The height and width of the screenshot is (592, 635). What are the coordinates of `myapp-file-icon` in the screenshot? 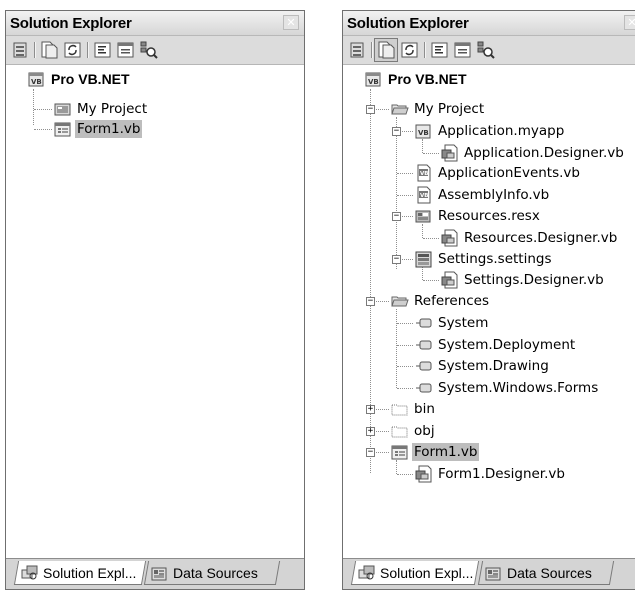 It's located at (424, 131).